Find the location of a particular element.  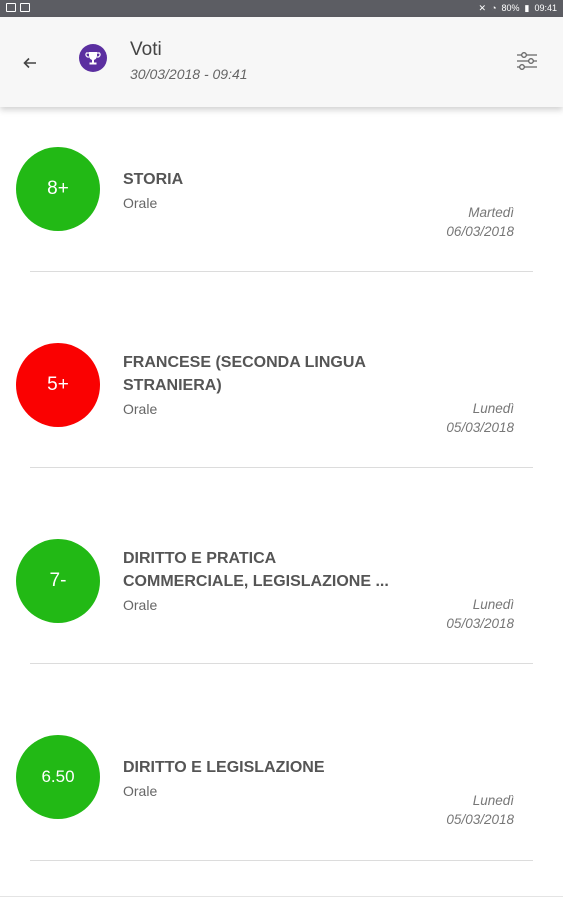

subject-name: DIRITTO E LEGISLAZIONE is located at coordinates (273, 767).